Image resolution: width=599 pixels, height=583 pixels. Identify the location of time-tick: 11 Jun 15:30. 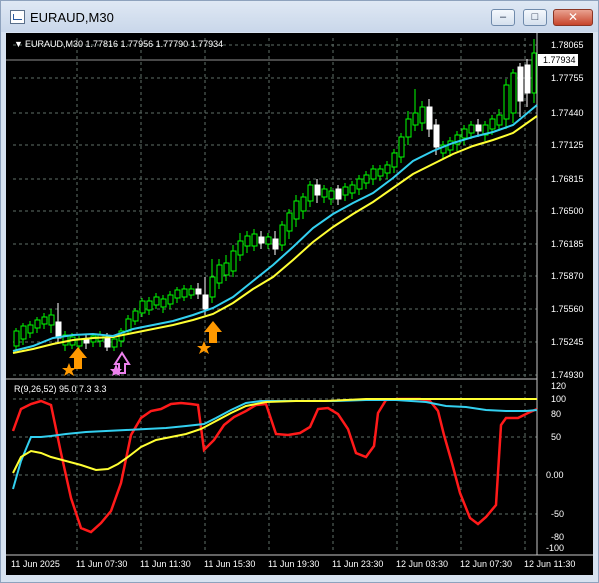
(229, 564).